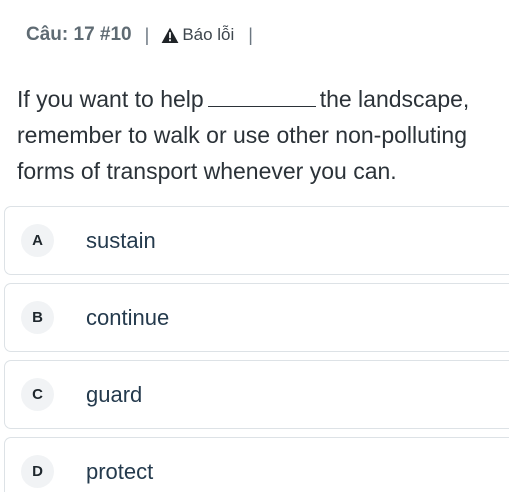 The height and width of the screenshot is (492, 509). Describe the element at coordinates (256, 240) in the screenshot. I see `option-a: A sustain` at that location.